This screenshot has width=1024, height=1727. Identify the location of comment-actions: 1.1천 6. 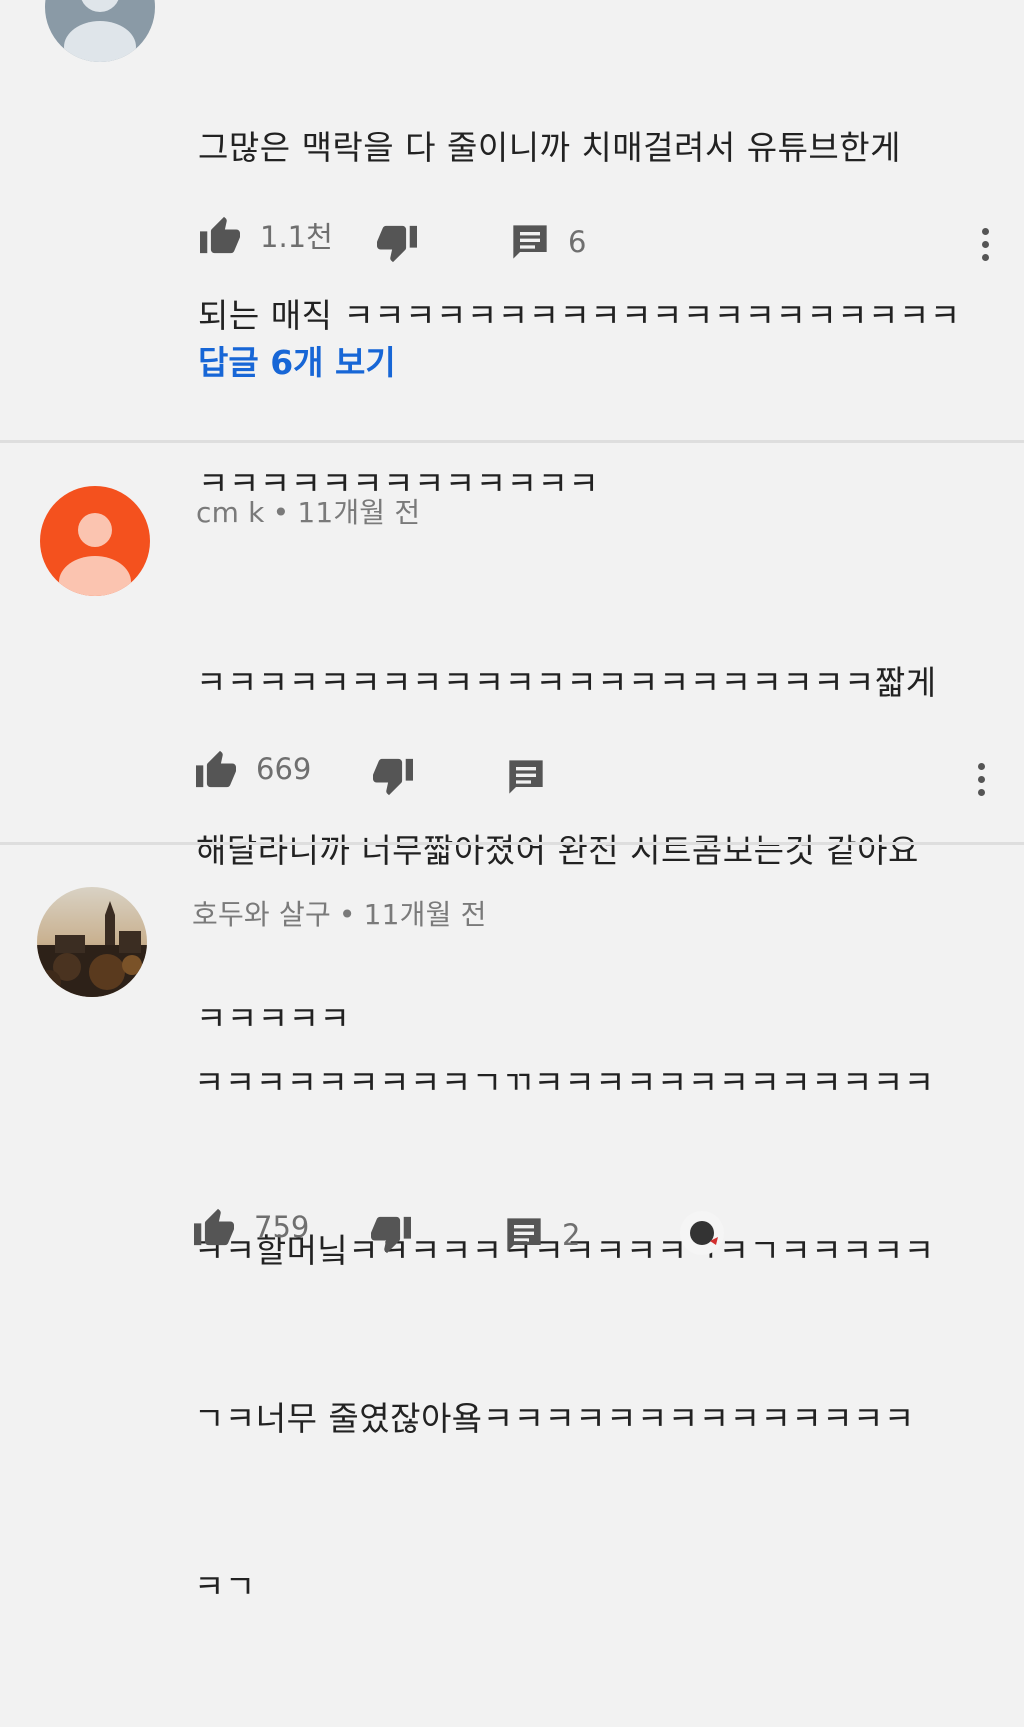
(512, 239).